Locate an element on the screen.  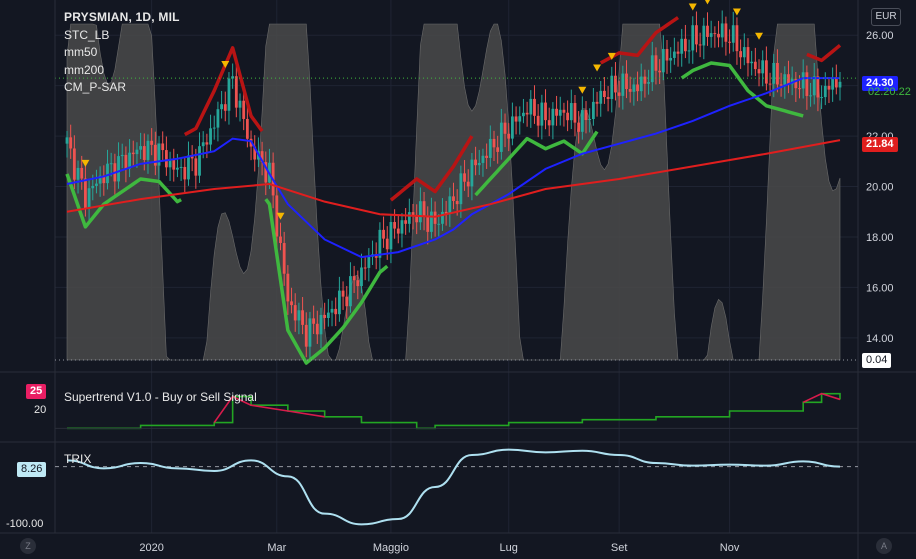
legend-item-stc: STC_LB is located at coordinates (122, 36).